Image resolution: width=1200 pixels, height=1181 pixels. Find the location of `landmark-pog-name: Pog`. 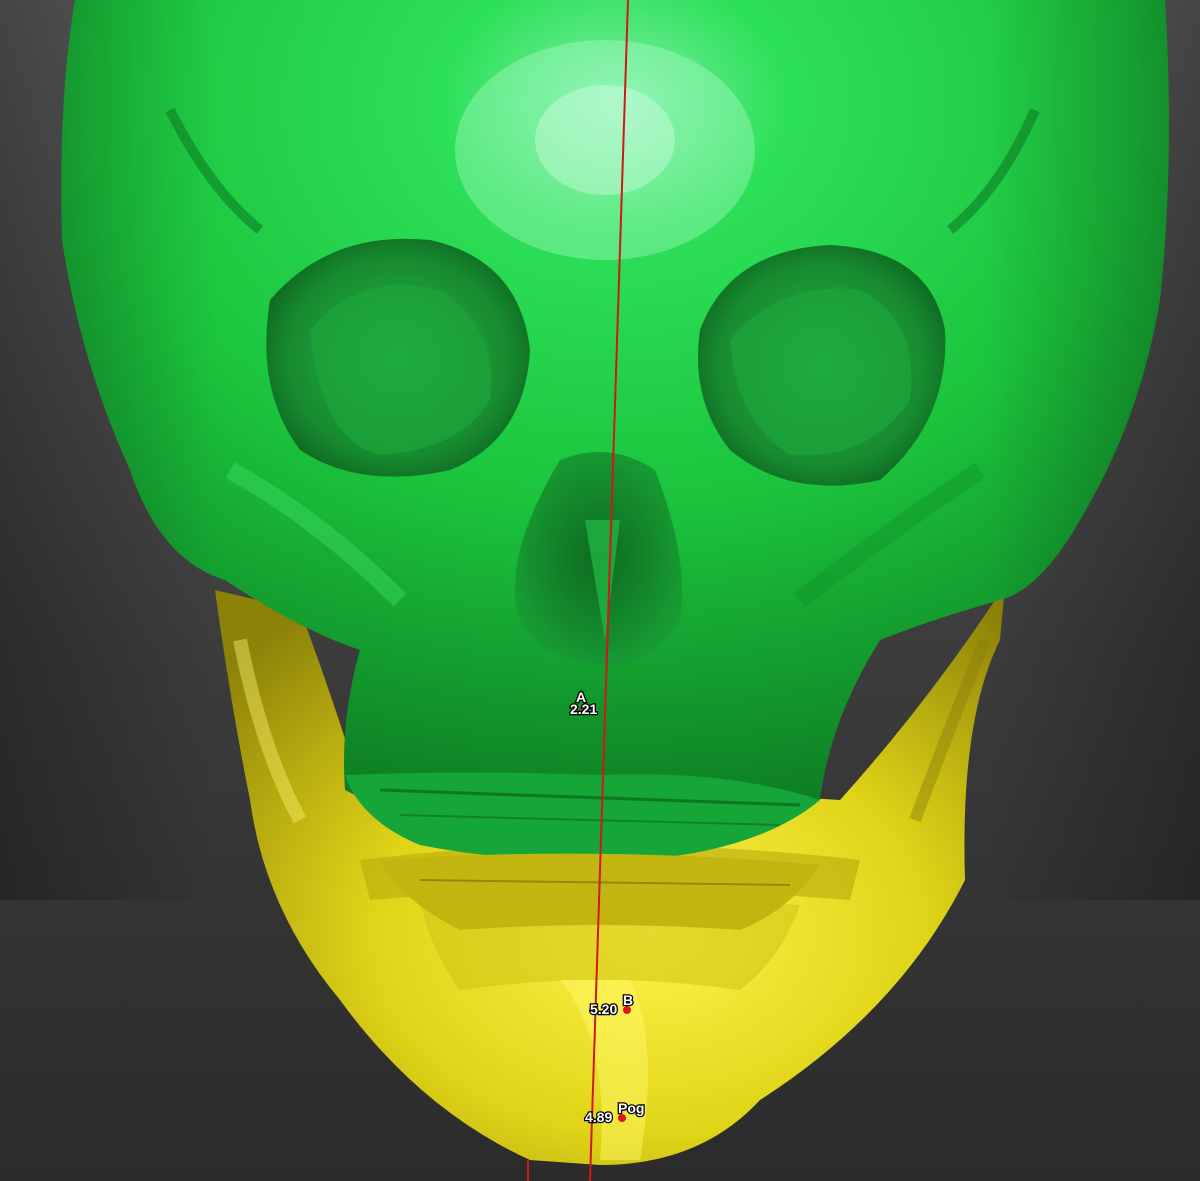

landmark-pog-name: Pog is located at coordinates (631, 1108).